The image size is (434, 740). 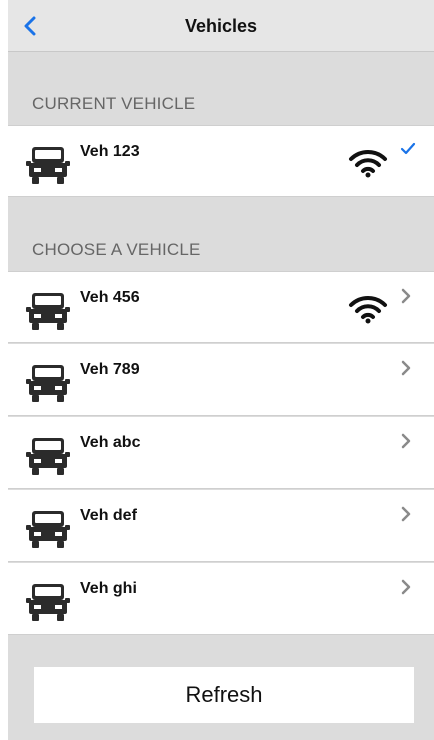 I want to click on current-vehicle-row: Veh 123, so click(x=221, y=161).